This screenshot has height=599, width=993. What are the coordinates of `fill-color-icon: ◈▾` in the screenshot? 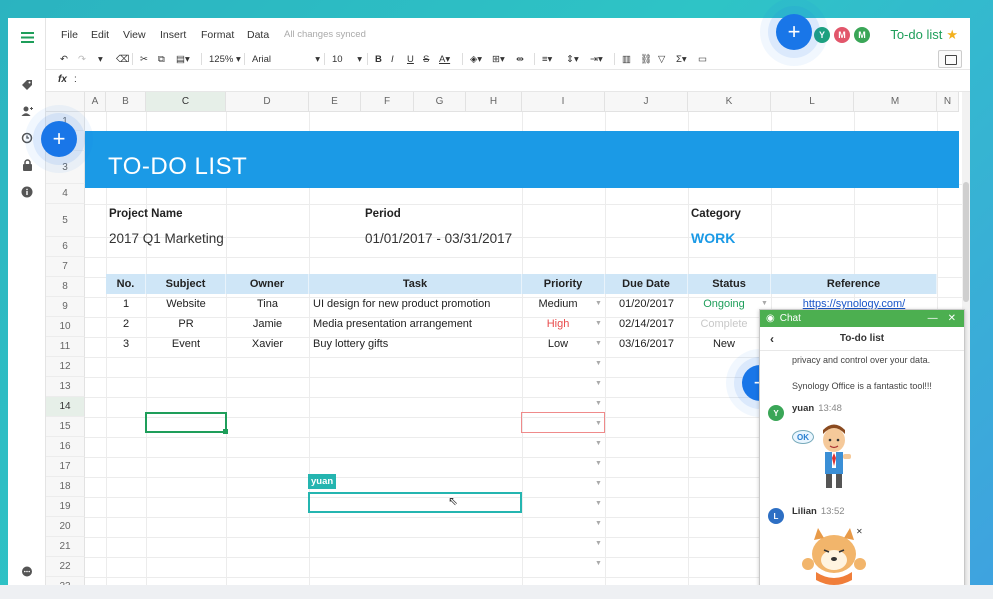 It's located at (476, 59).